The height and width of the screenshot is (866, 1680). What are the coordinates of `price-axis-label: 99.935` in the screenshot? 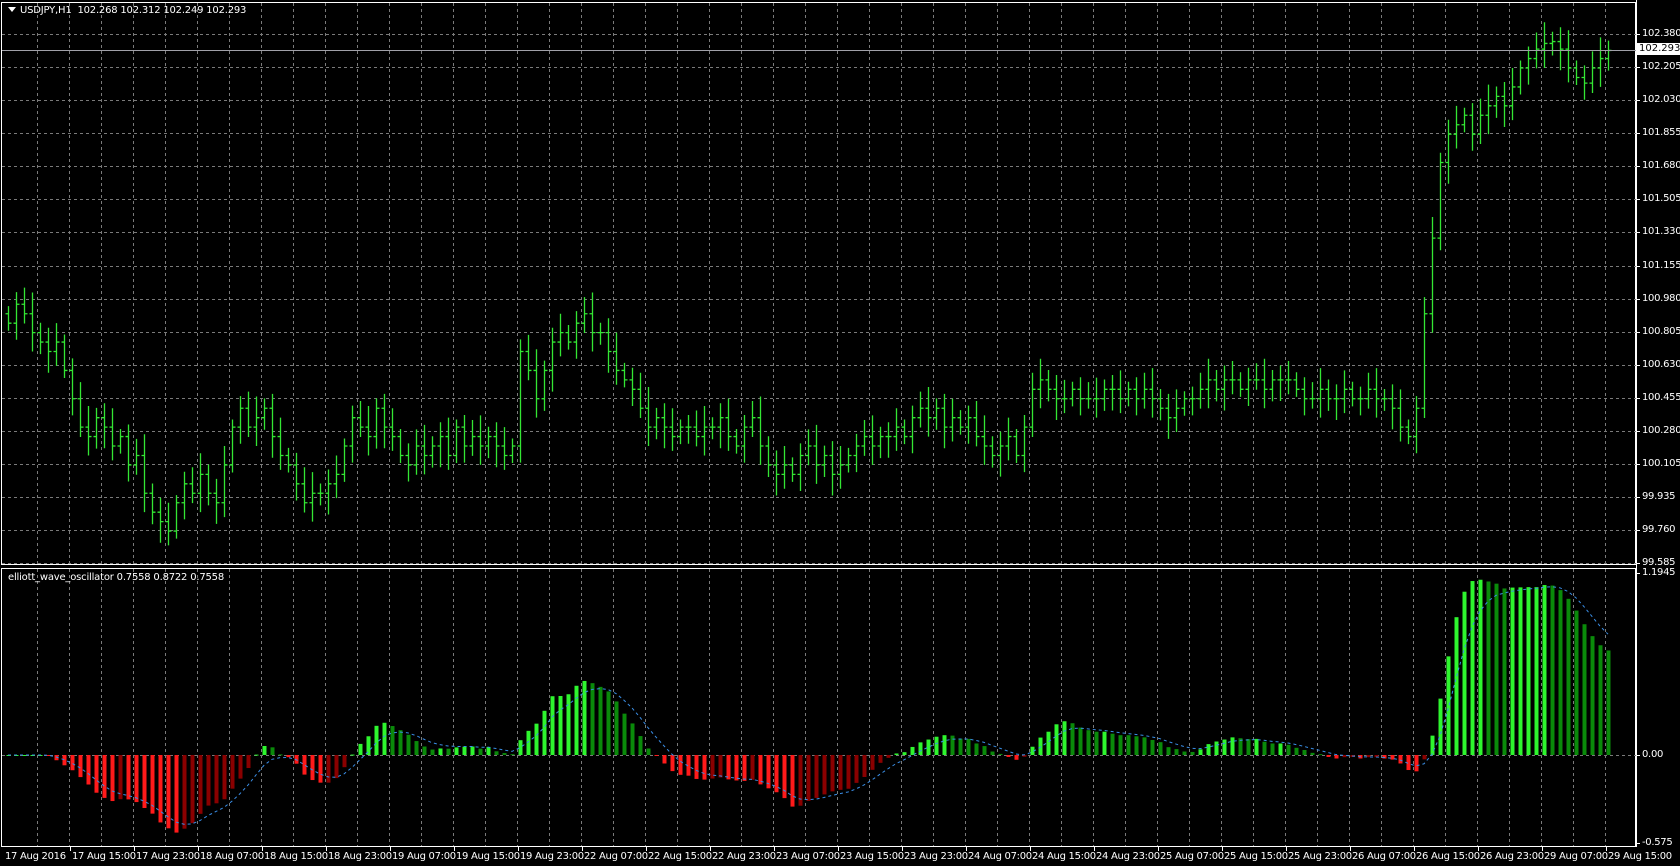 It's located at (1659, 496).